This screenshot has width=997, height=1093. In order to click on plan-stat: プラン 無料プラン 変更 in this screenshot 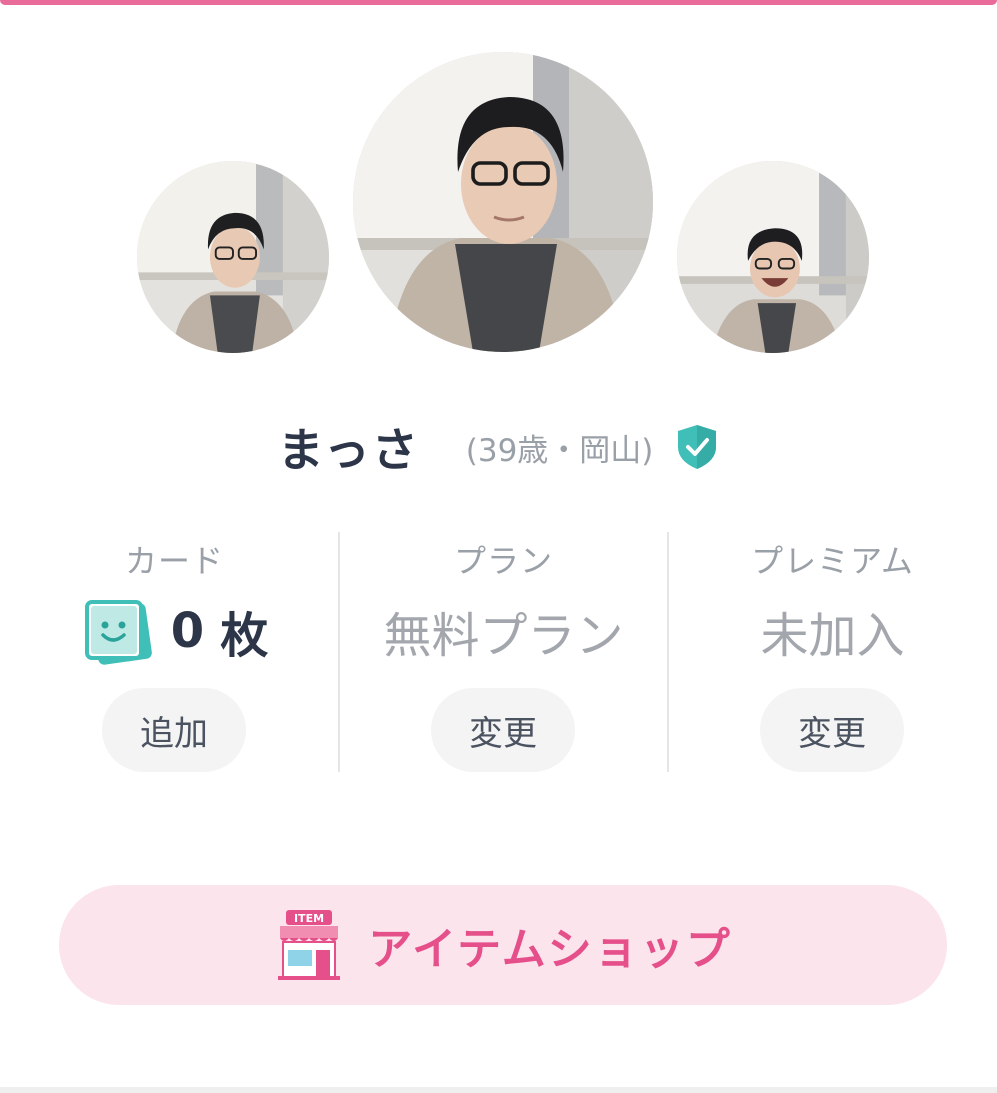, I will do `click(503, 650)`.